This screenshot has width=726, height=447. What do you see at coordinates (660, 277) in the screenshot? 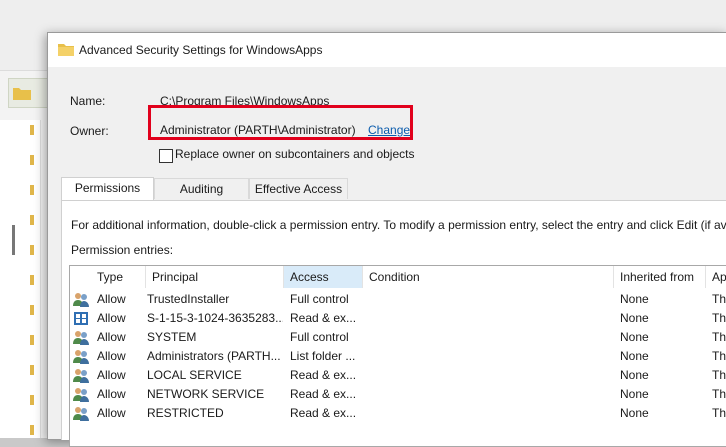
I see `column-header-inherited-from: Inherited from` at bounding box center [660, 277].